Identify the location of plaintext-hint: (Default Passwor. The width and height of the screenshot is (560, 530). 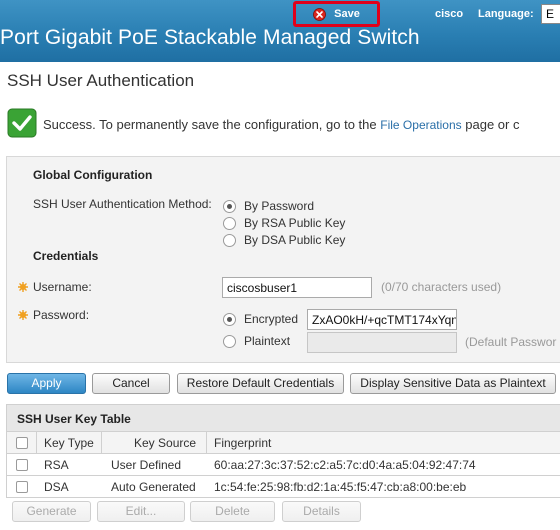
(511, 342).